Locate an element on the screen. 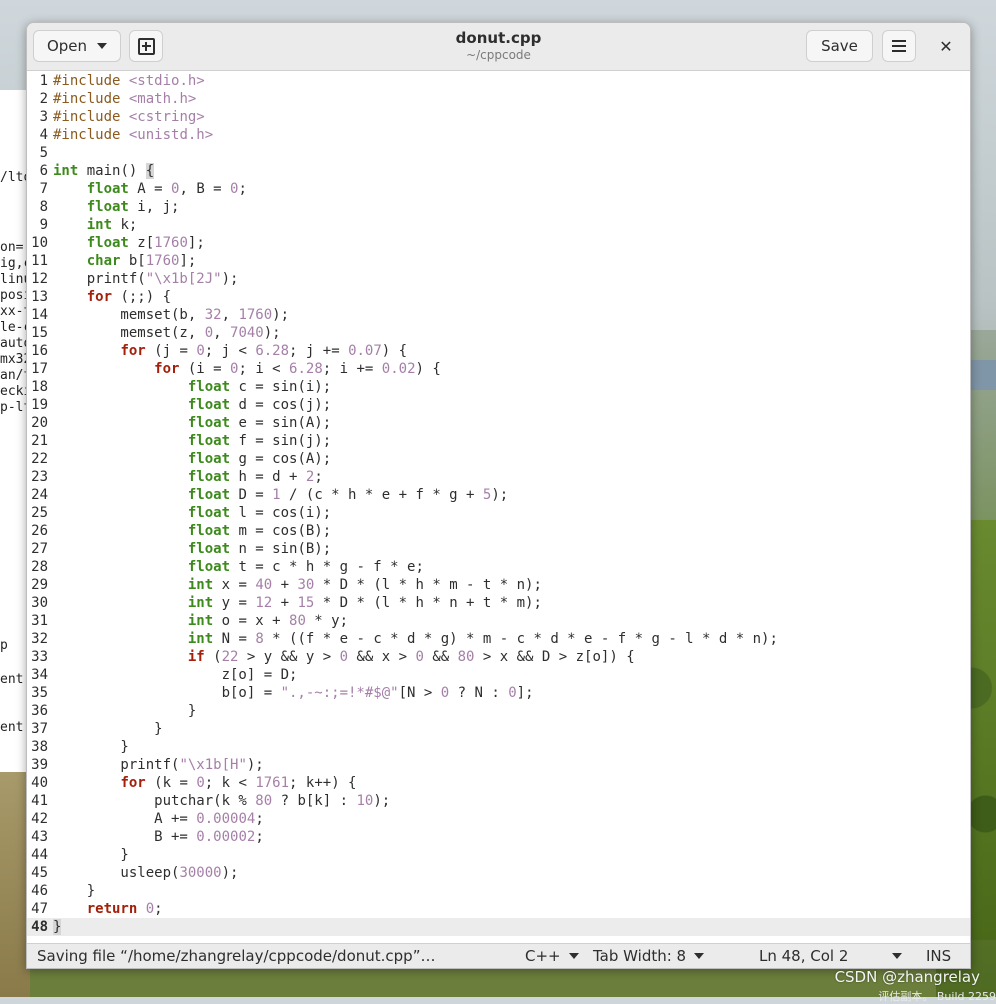  code-line: 21 float f = sin(j); is located at coordinates (498, 441).